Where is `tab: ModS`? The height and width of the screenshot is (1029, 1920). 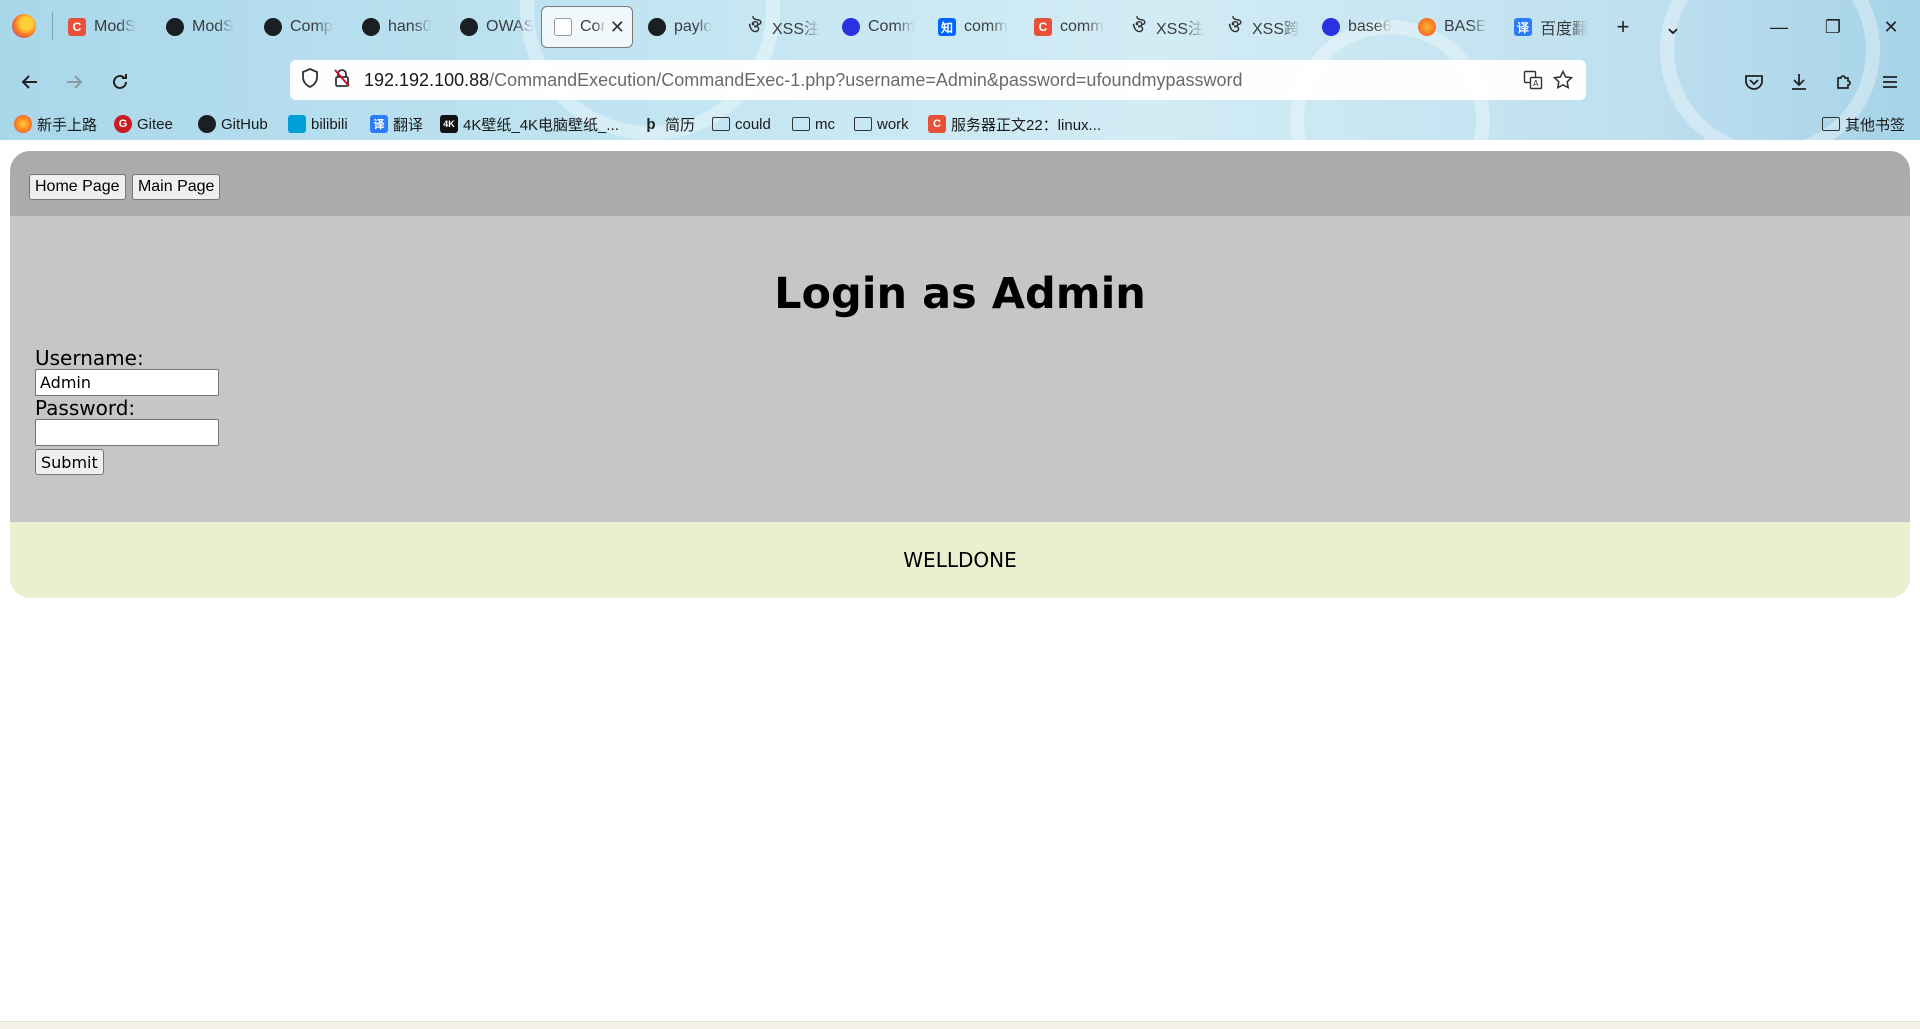 tab: ModS is located at coordinates (200, 27).